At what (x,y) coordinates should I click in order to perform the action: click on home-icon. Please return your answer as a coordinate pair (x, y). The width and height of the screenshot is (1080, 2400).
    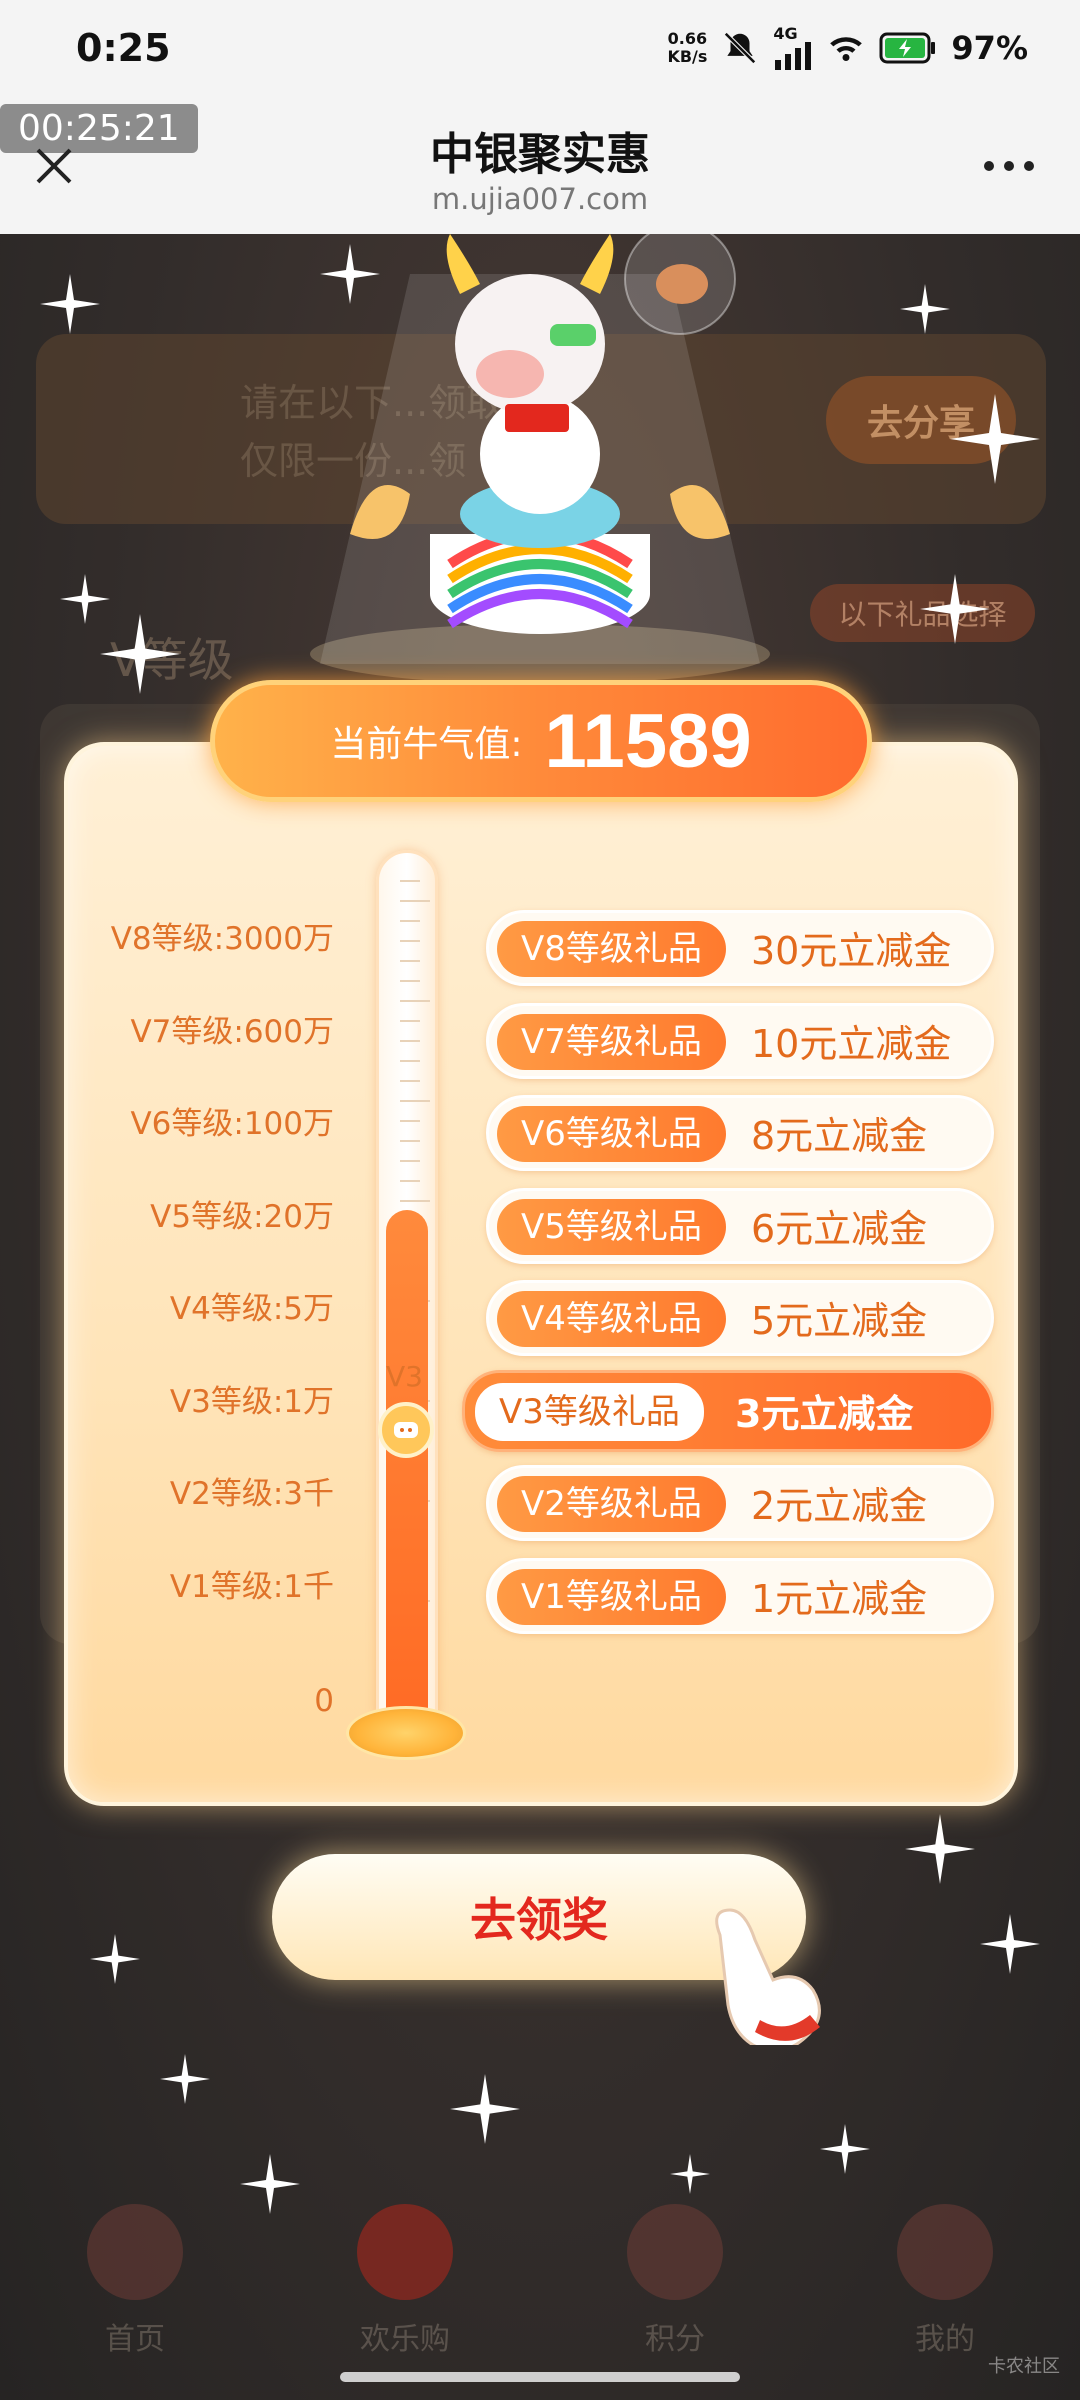
    Looking at the image, I should click on (135, 2252).